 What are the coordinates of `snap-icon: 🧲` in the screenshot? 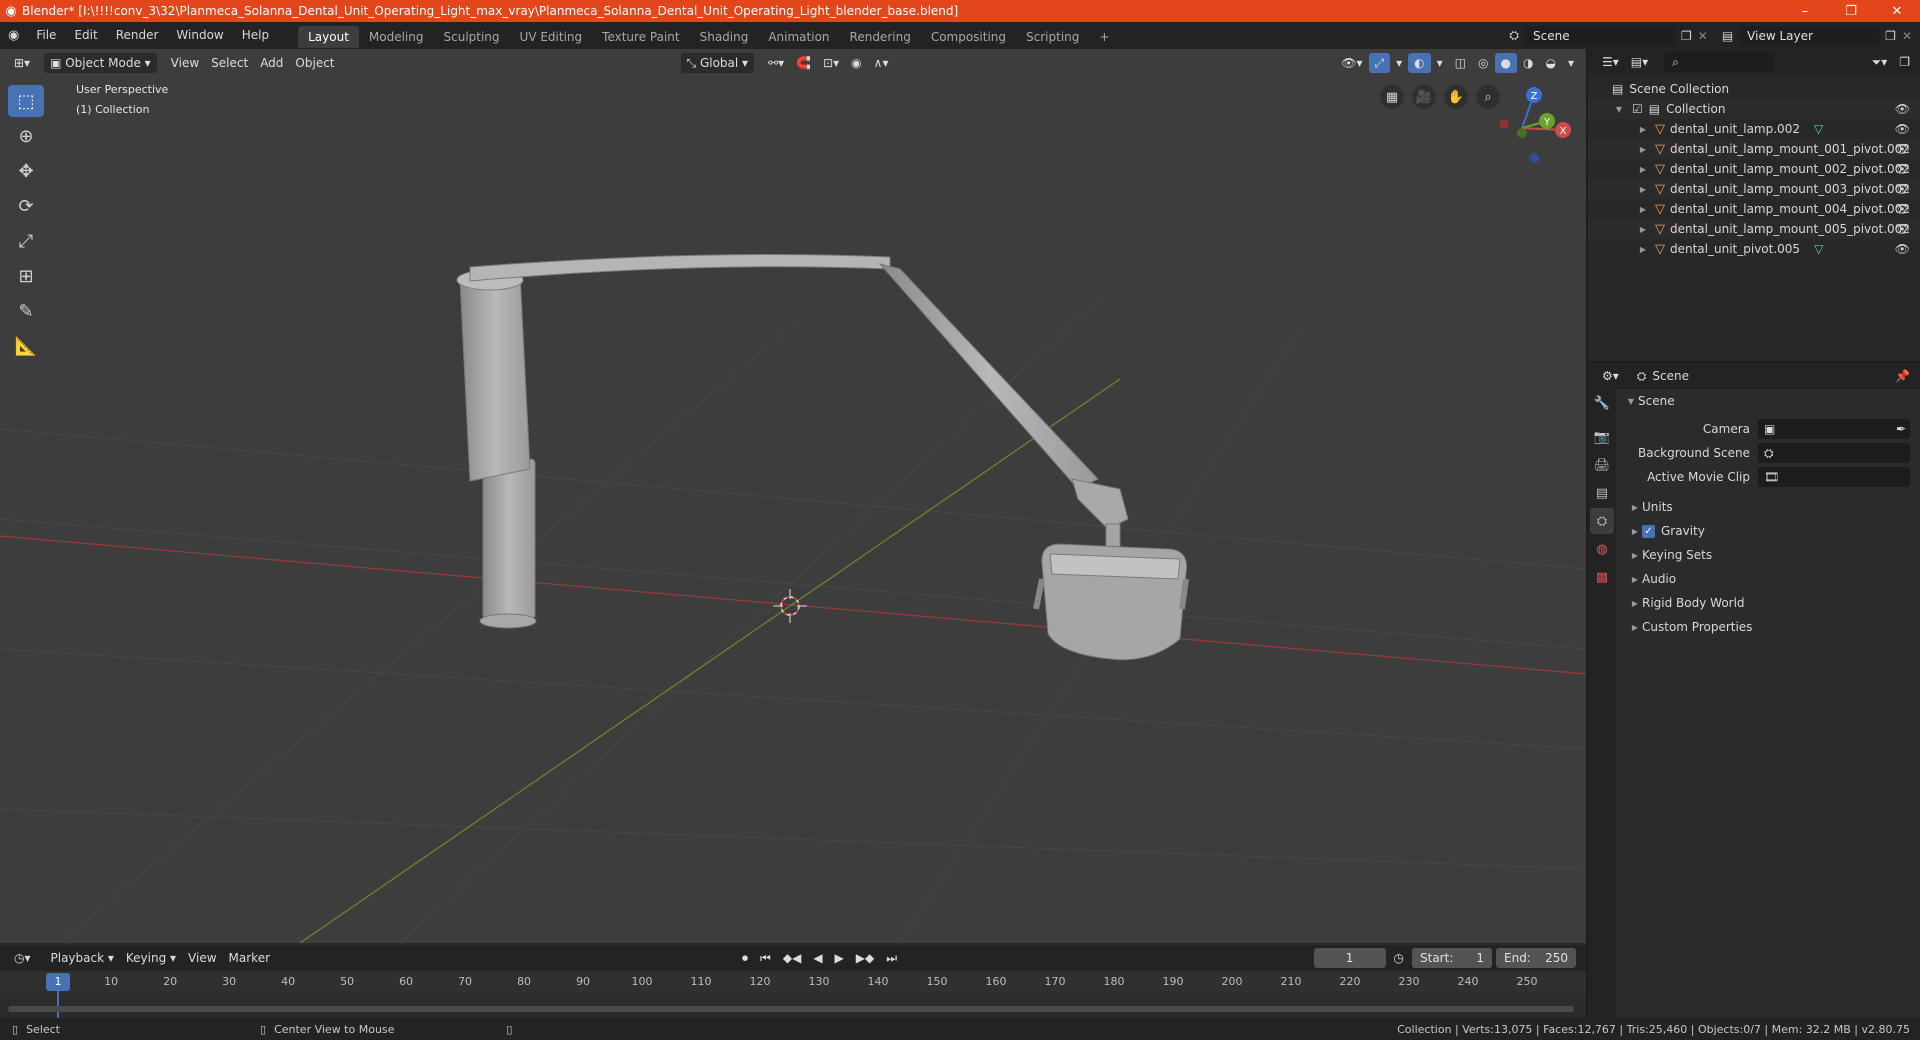 It's located at (803, 63).